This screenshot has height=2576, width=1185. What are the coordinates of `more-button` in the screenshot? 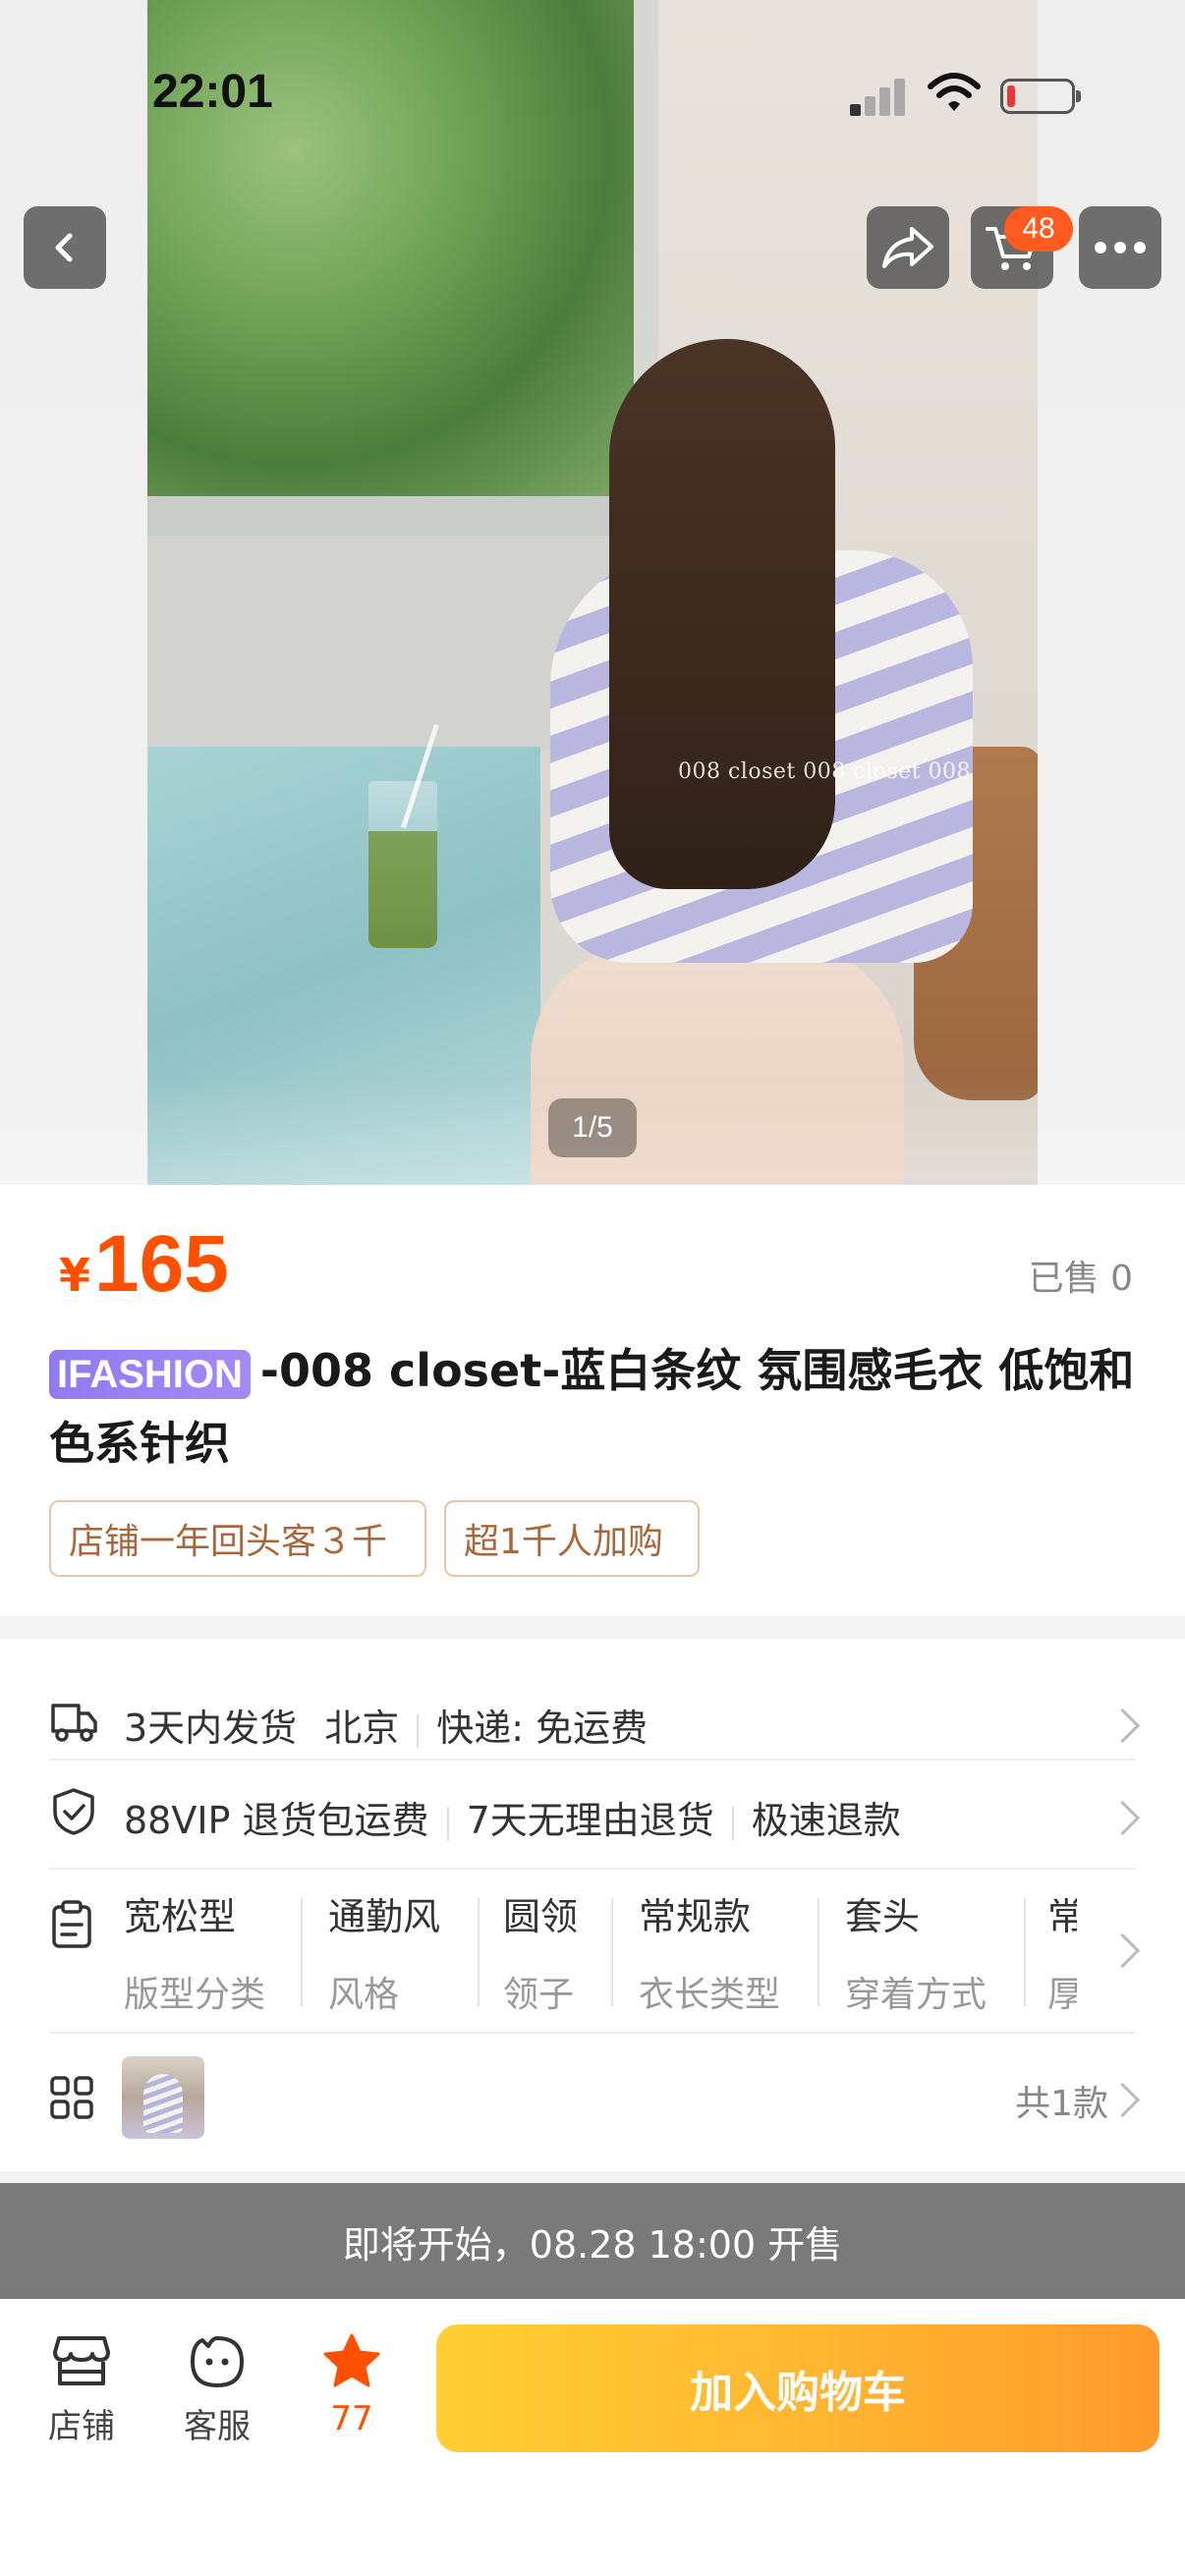 It's located at (1120, 247).